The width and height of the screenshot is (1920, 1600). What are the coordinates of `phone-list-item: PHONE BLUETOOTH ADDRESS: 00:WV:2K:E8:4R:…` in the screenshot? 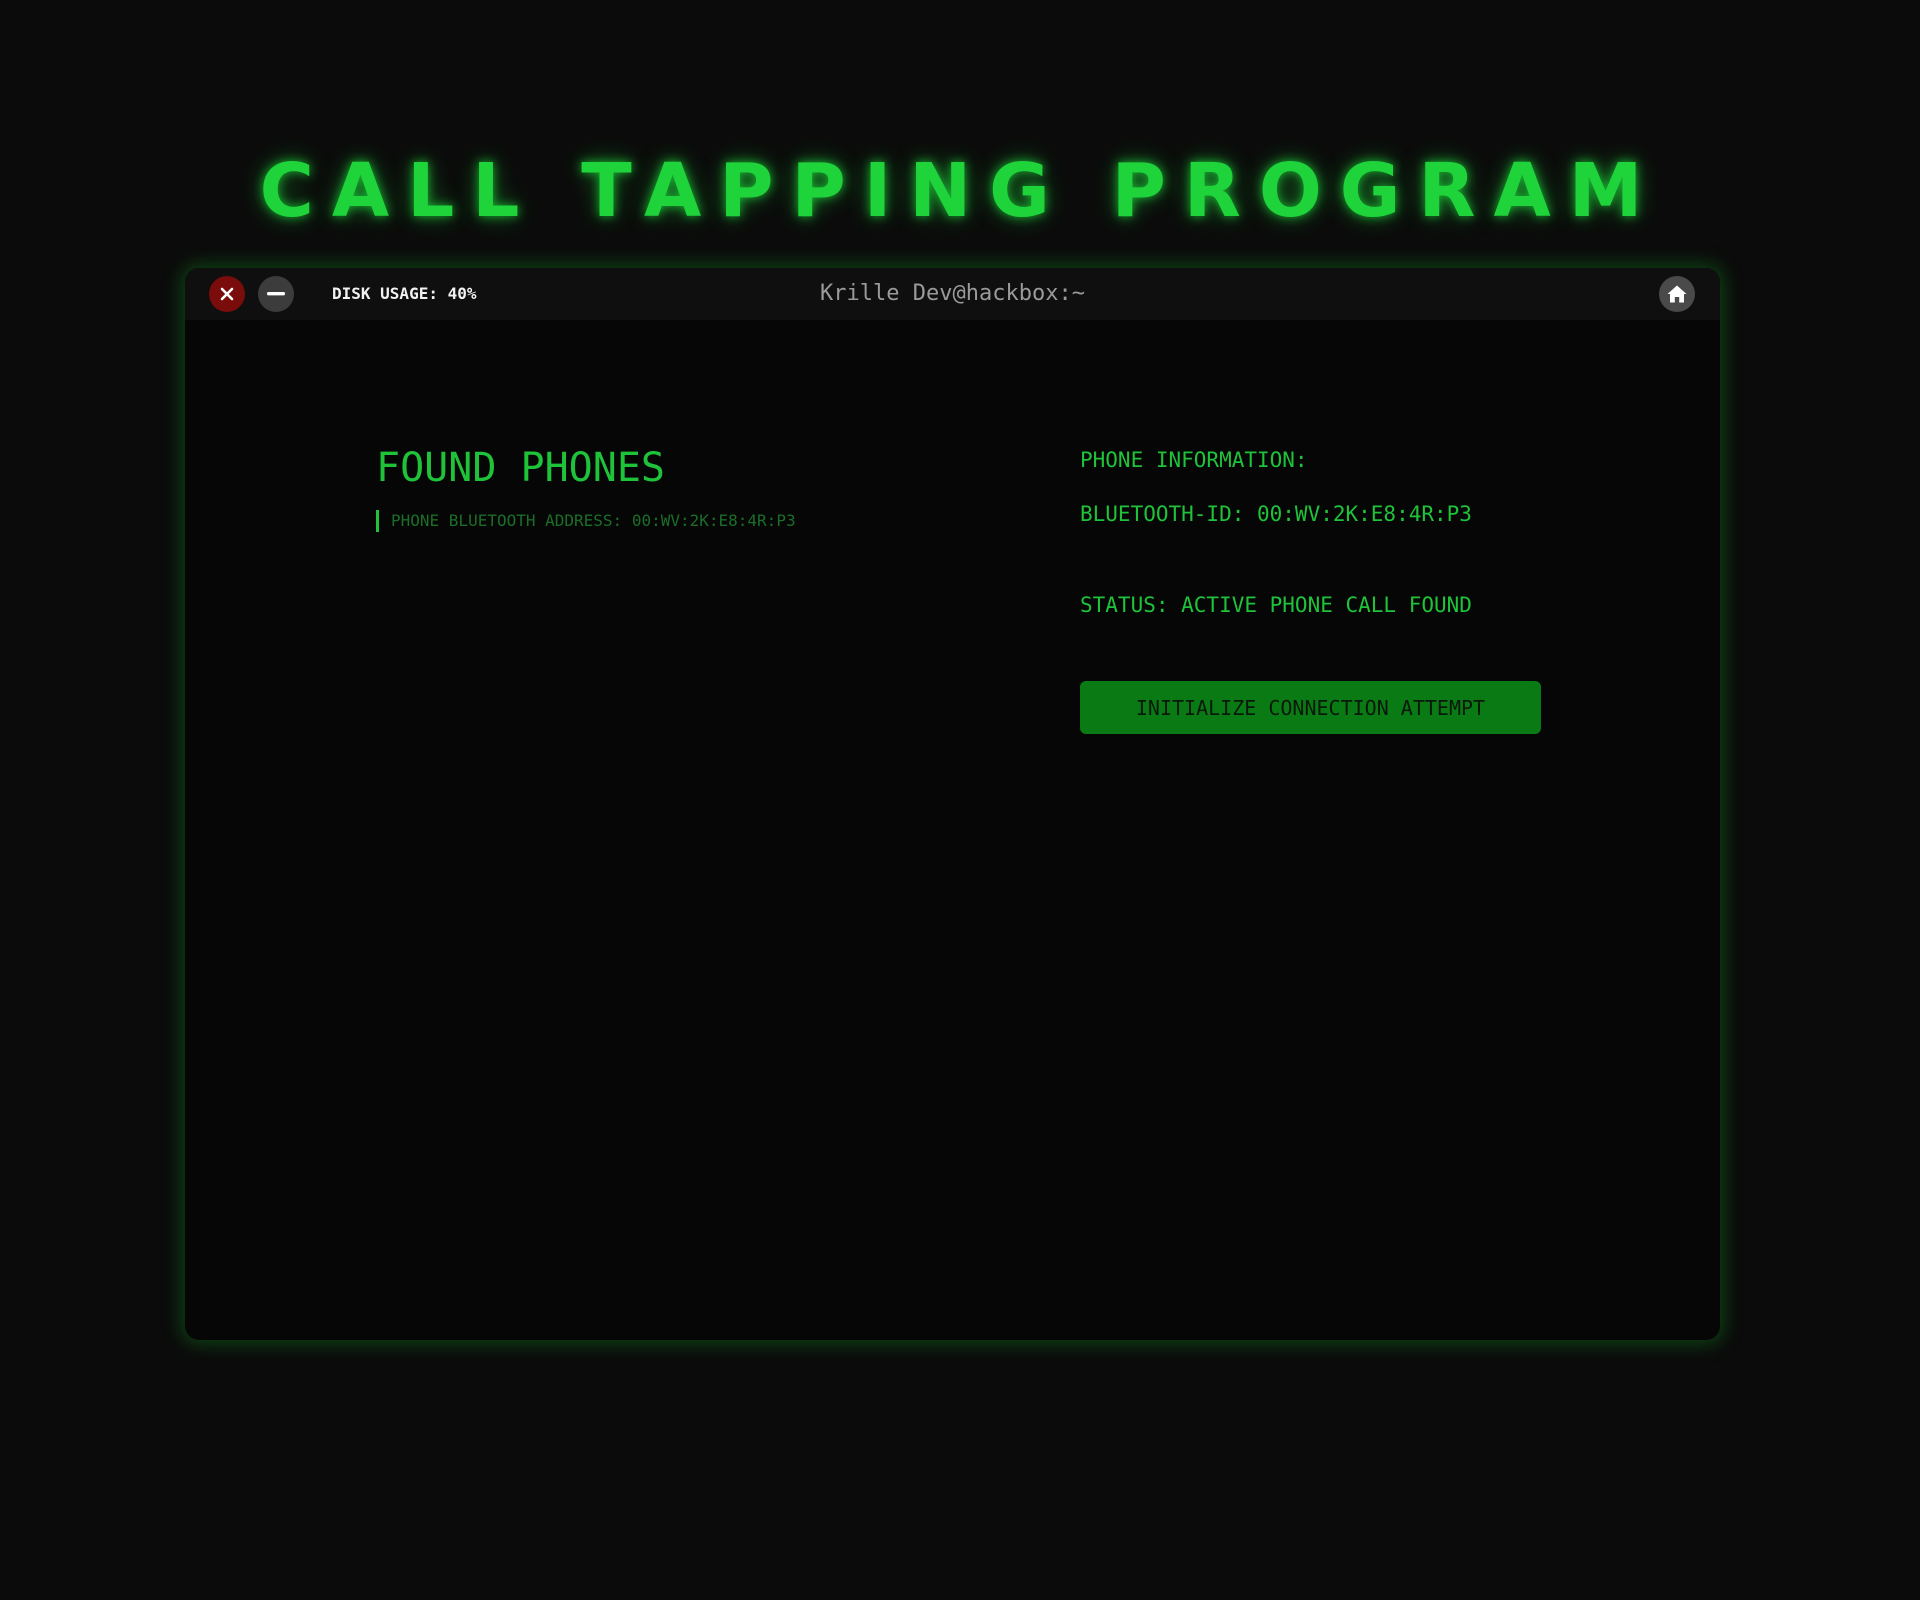 It's located at (586, 521).